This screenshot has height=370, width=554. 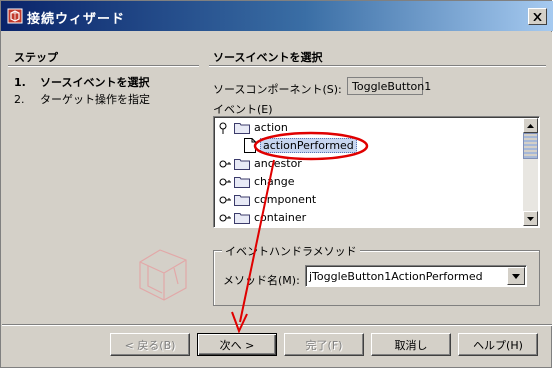 I want to click on tree-node-component: component, so click(x=267, y=199).